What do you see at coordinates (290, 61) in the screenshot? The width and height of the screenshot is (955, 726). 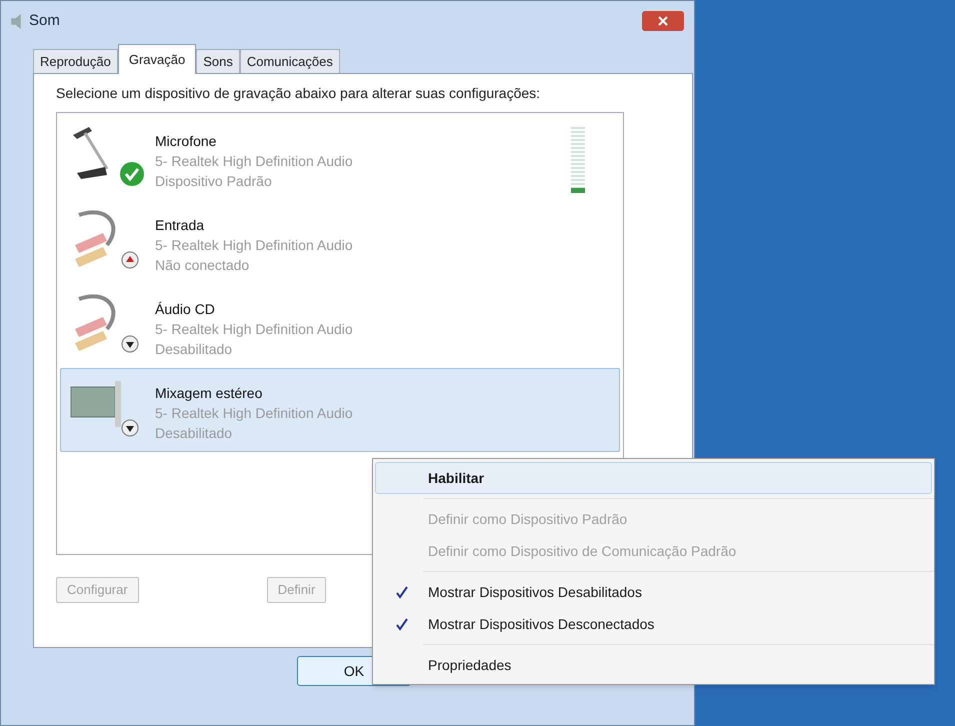 I see `tab: Comunicações` at bounding box center [290, 61].